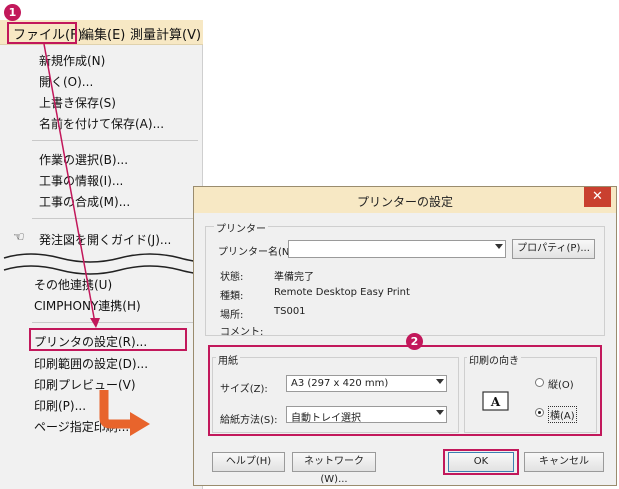 The image size is (619, 489). Describe the element at coordinates (242, 332) in the screenshot. I see `comment-label: コメント:` at that location.